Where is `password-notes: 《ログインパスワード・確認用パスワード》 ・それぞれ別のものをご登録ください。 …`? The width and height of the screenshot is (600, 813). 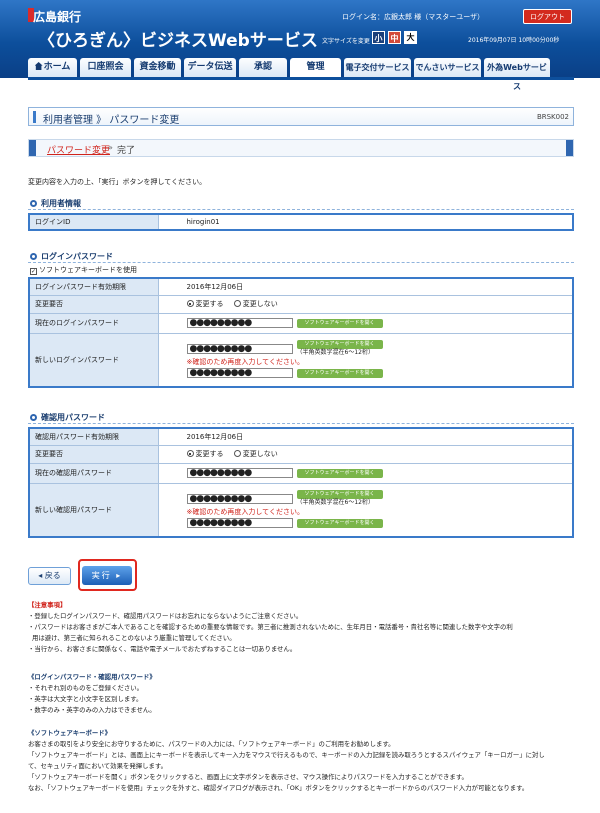 password-notes: 《ログインパスワード・確認用パスワード》 ・それぞれ別のものをご登録ください。 … is located at coordinates (92, 693).